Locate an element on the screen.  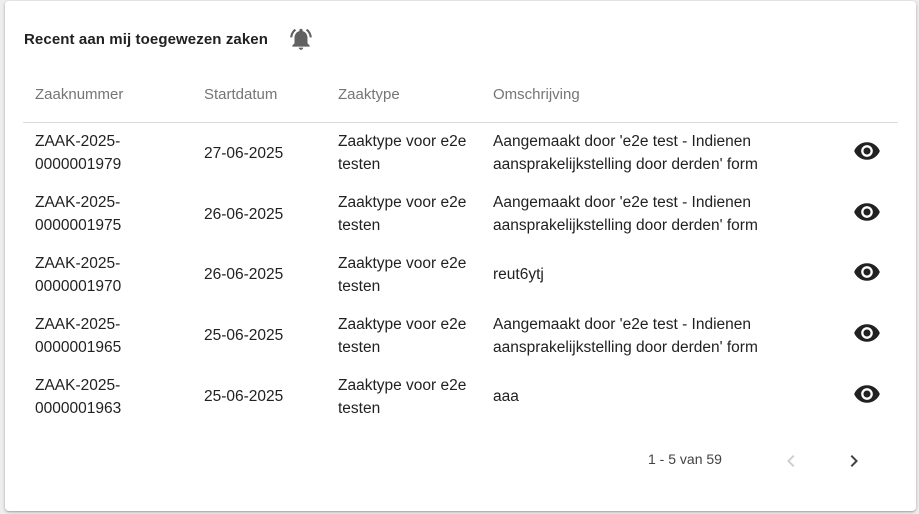
cell-zaaknummer: ZAAK-2025- 0000001975 is located at coordinates (107, 214).